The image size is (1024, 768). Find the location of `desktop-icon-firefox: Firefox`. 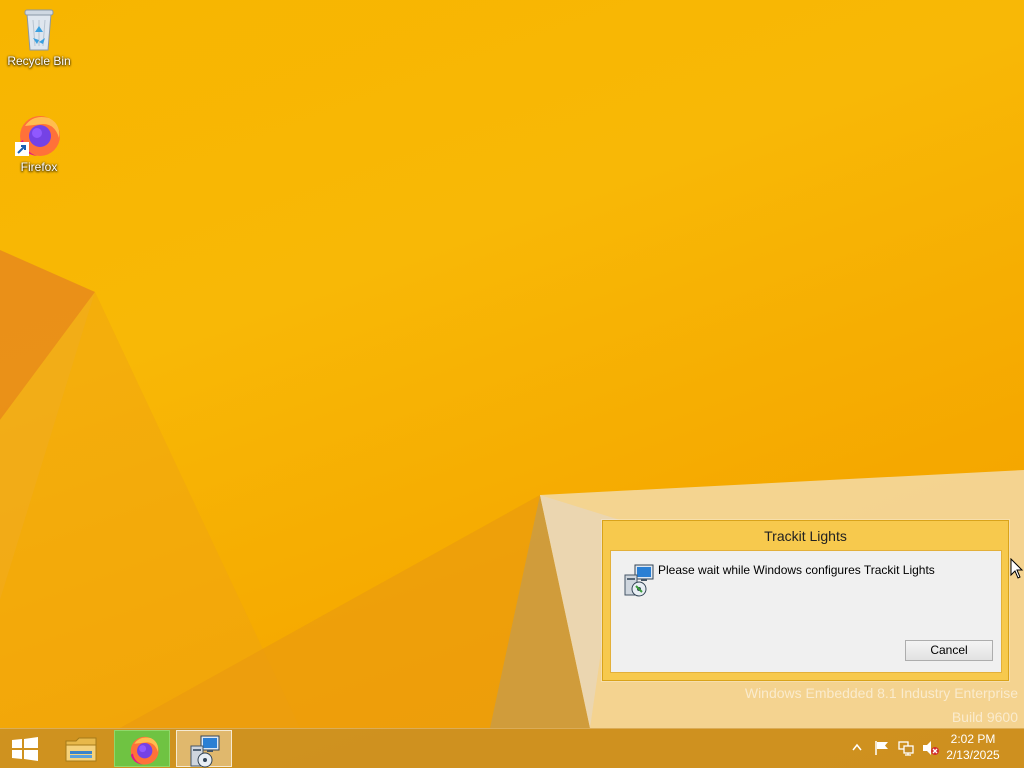

desktop-icon-firefox: Firefox is located at coordinates (39, 143).